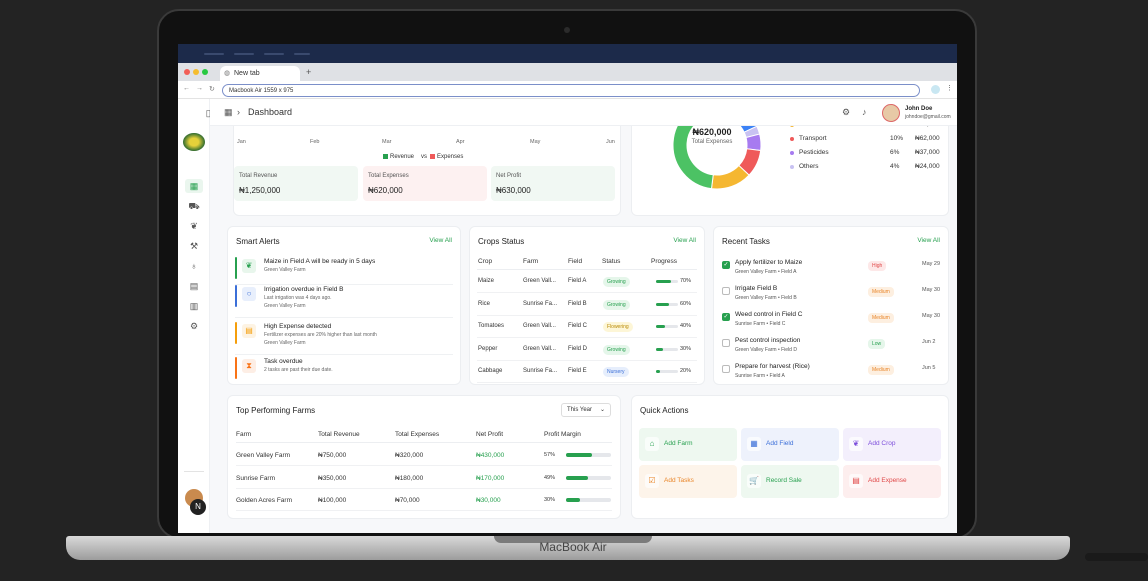 This screenshot has height=581, width=1148. I want to click on fertilizer-icon: ♁, so click(194, 266).